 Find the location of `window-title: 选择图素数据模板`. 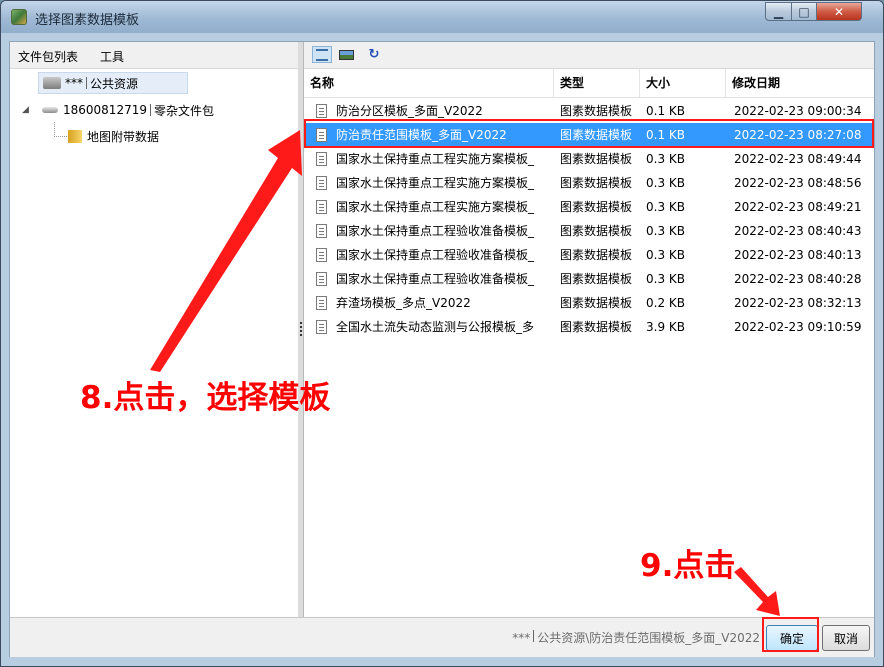

window-title: 选择图素数据模板 is located at coordinates (87, 20).